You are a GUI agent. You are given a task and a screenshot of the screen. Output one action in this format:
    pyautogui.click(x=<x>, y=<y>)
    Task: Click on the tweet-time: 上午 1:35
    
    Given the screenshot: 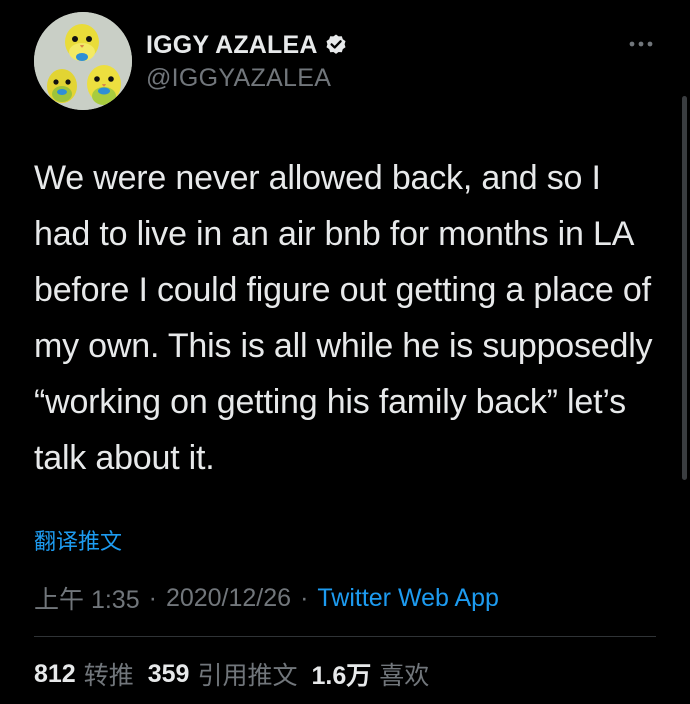 What is the action you would take?
    pyautogui.click(x=87, y=598)
    